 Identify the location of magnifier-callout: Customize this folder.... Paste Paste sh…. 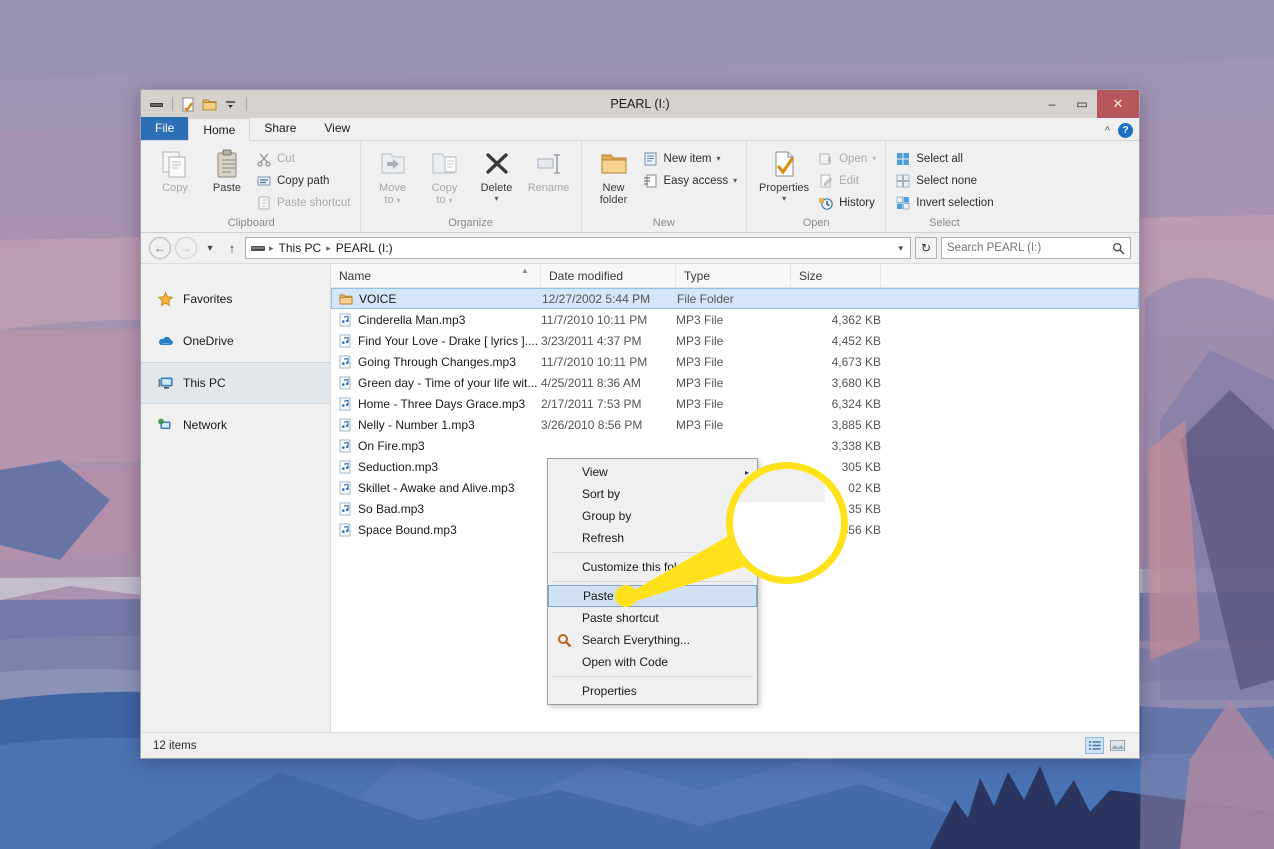
(787, 523).